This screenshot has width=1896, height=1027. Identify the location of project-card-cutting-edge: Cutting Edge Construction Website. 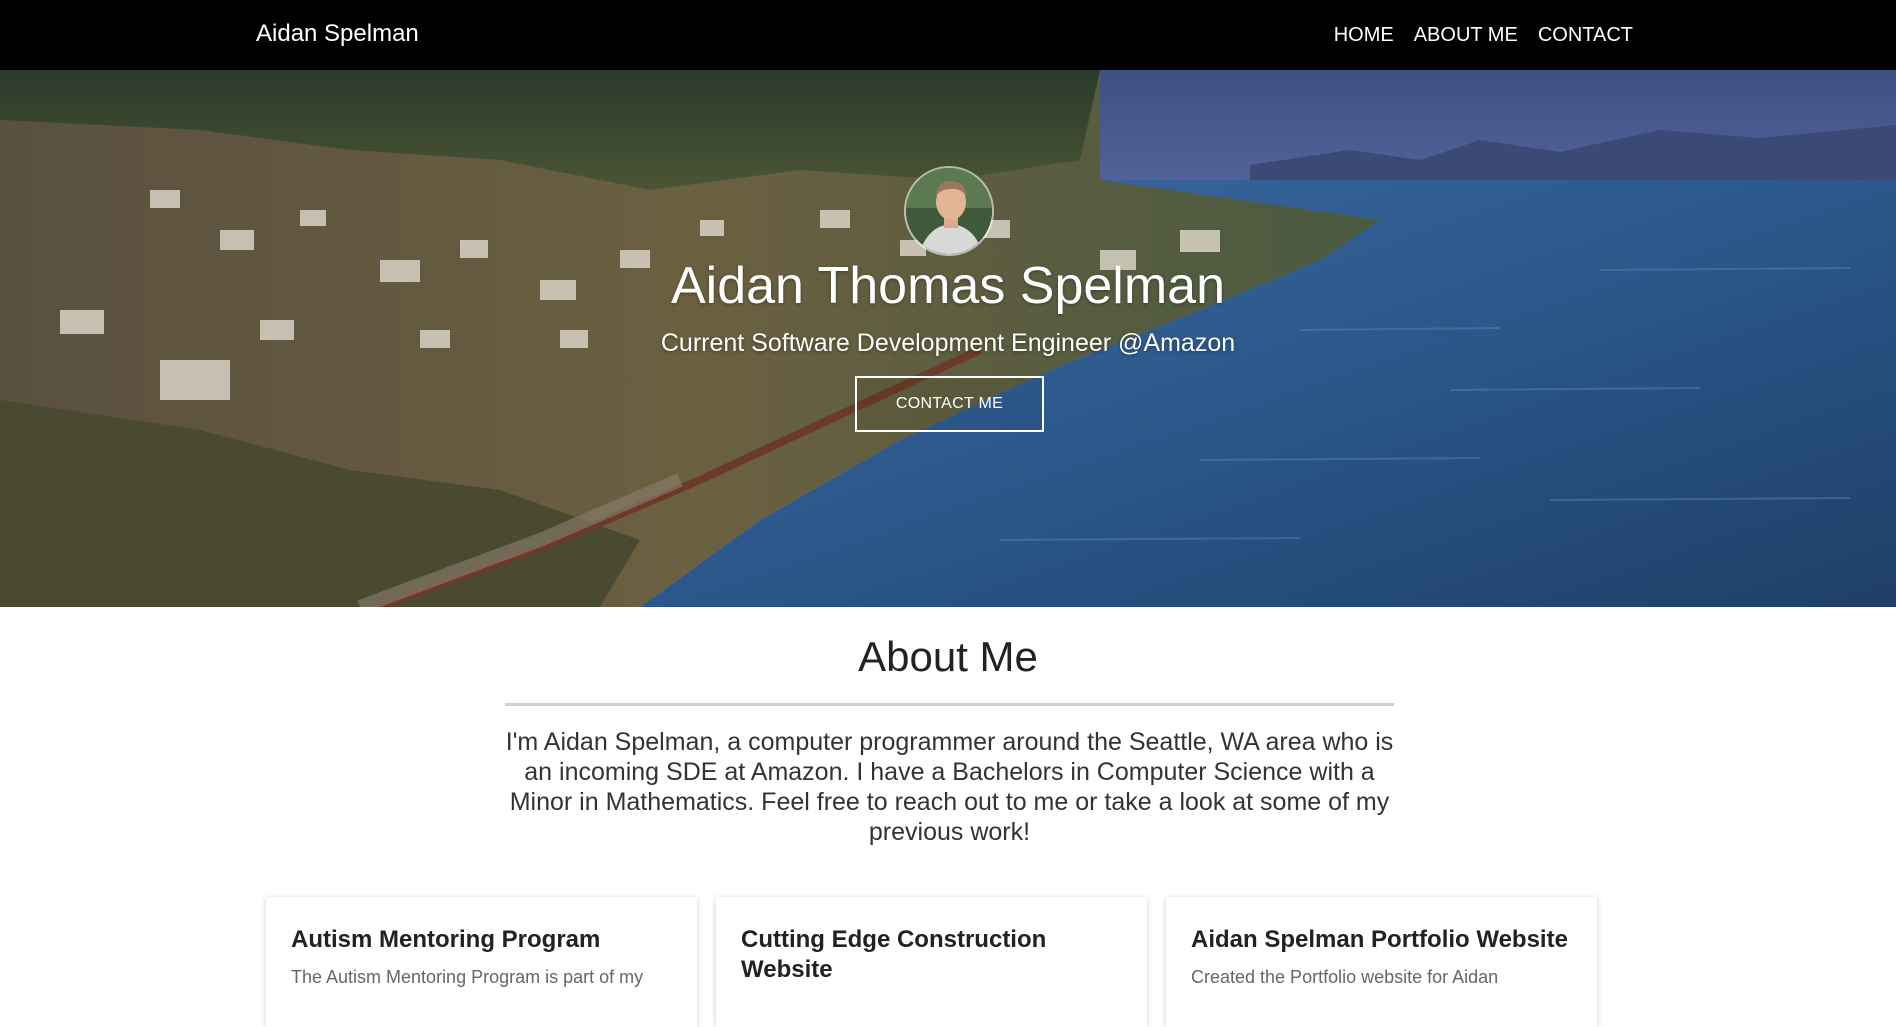
(931, 962).